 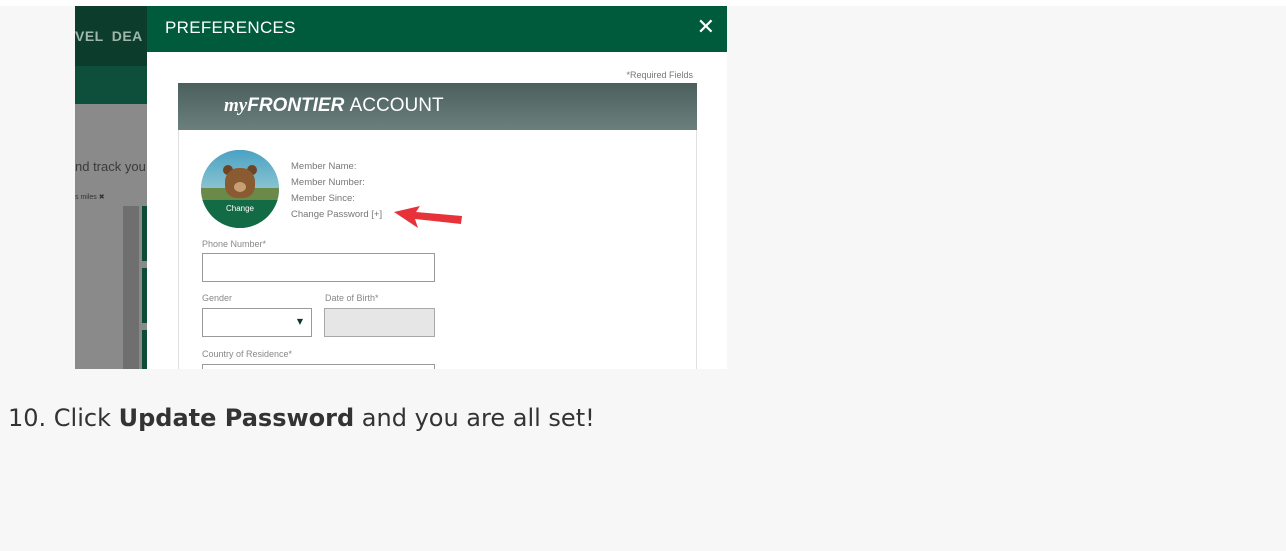 I want to click on member-number-label: Member Number:, so click(x=328, y=182).